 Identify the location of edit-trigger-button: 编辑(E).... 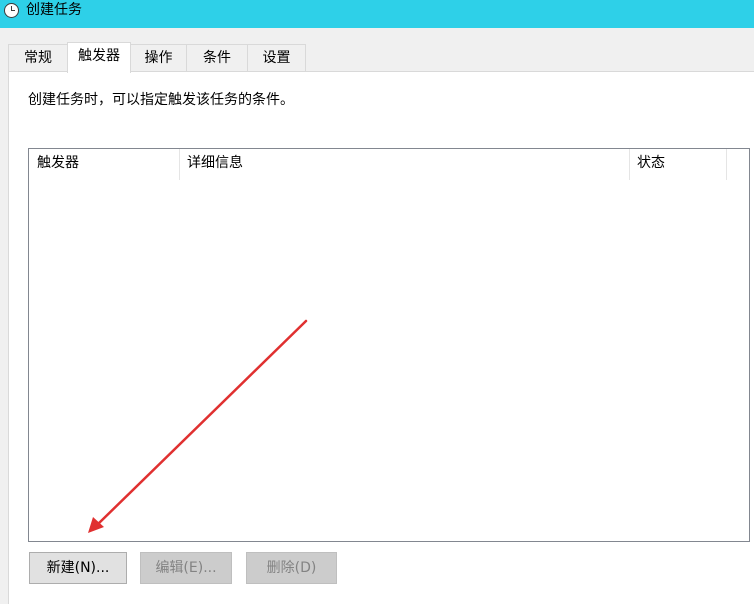
(186, 568).